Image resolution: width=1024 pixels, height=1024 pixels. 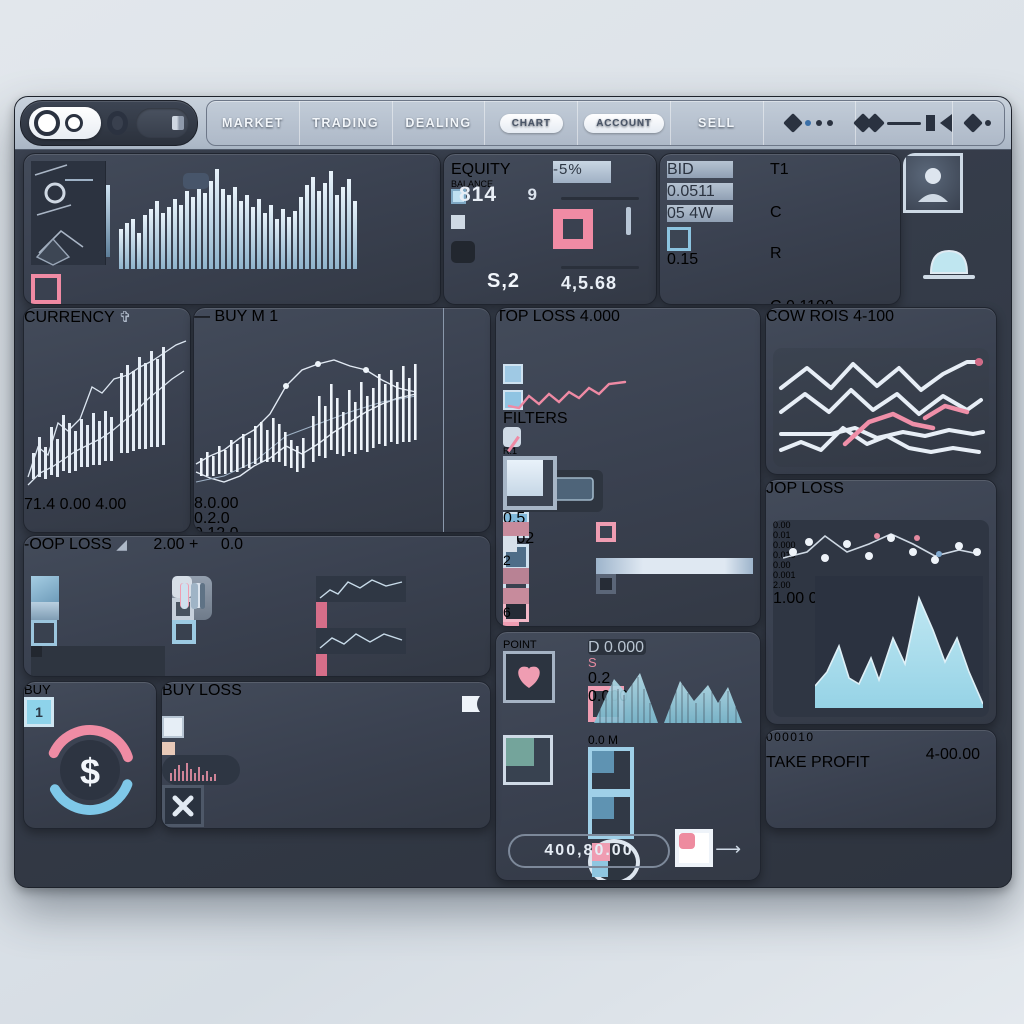 I want to click on image-icon, so click(x=45, y=589).